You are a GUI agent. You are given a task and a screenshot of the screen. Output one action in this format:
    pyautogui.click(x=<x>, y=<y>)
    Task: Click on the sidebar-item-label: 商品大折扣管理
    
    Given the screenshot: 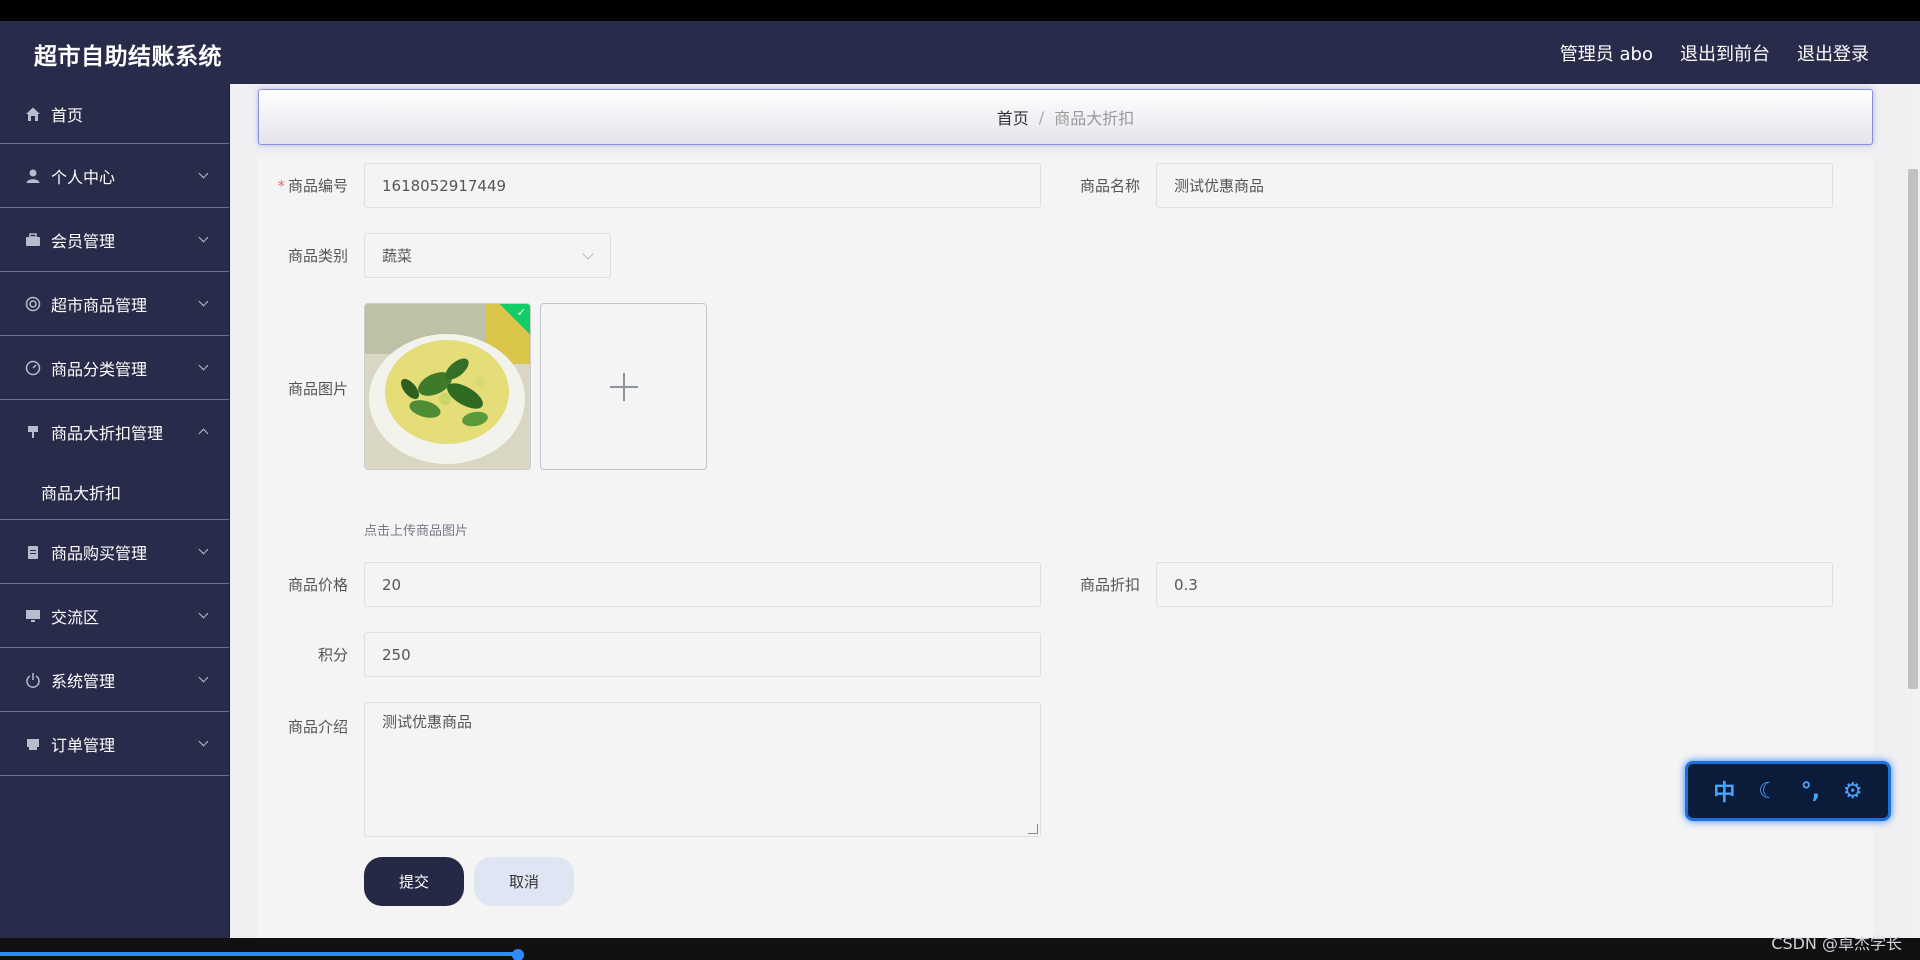 What is the action you would take?
    pyautogui.click(x=107, y=433)
    